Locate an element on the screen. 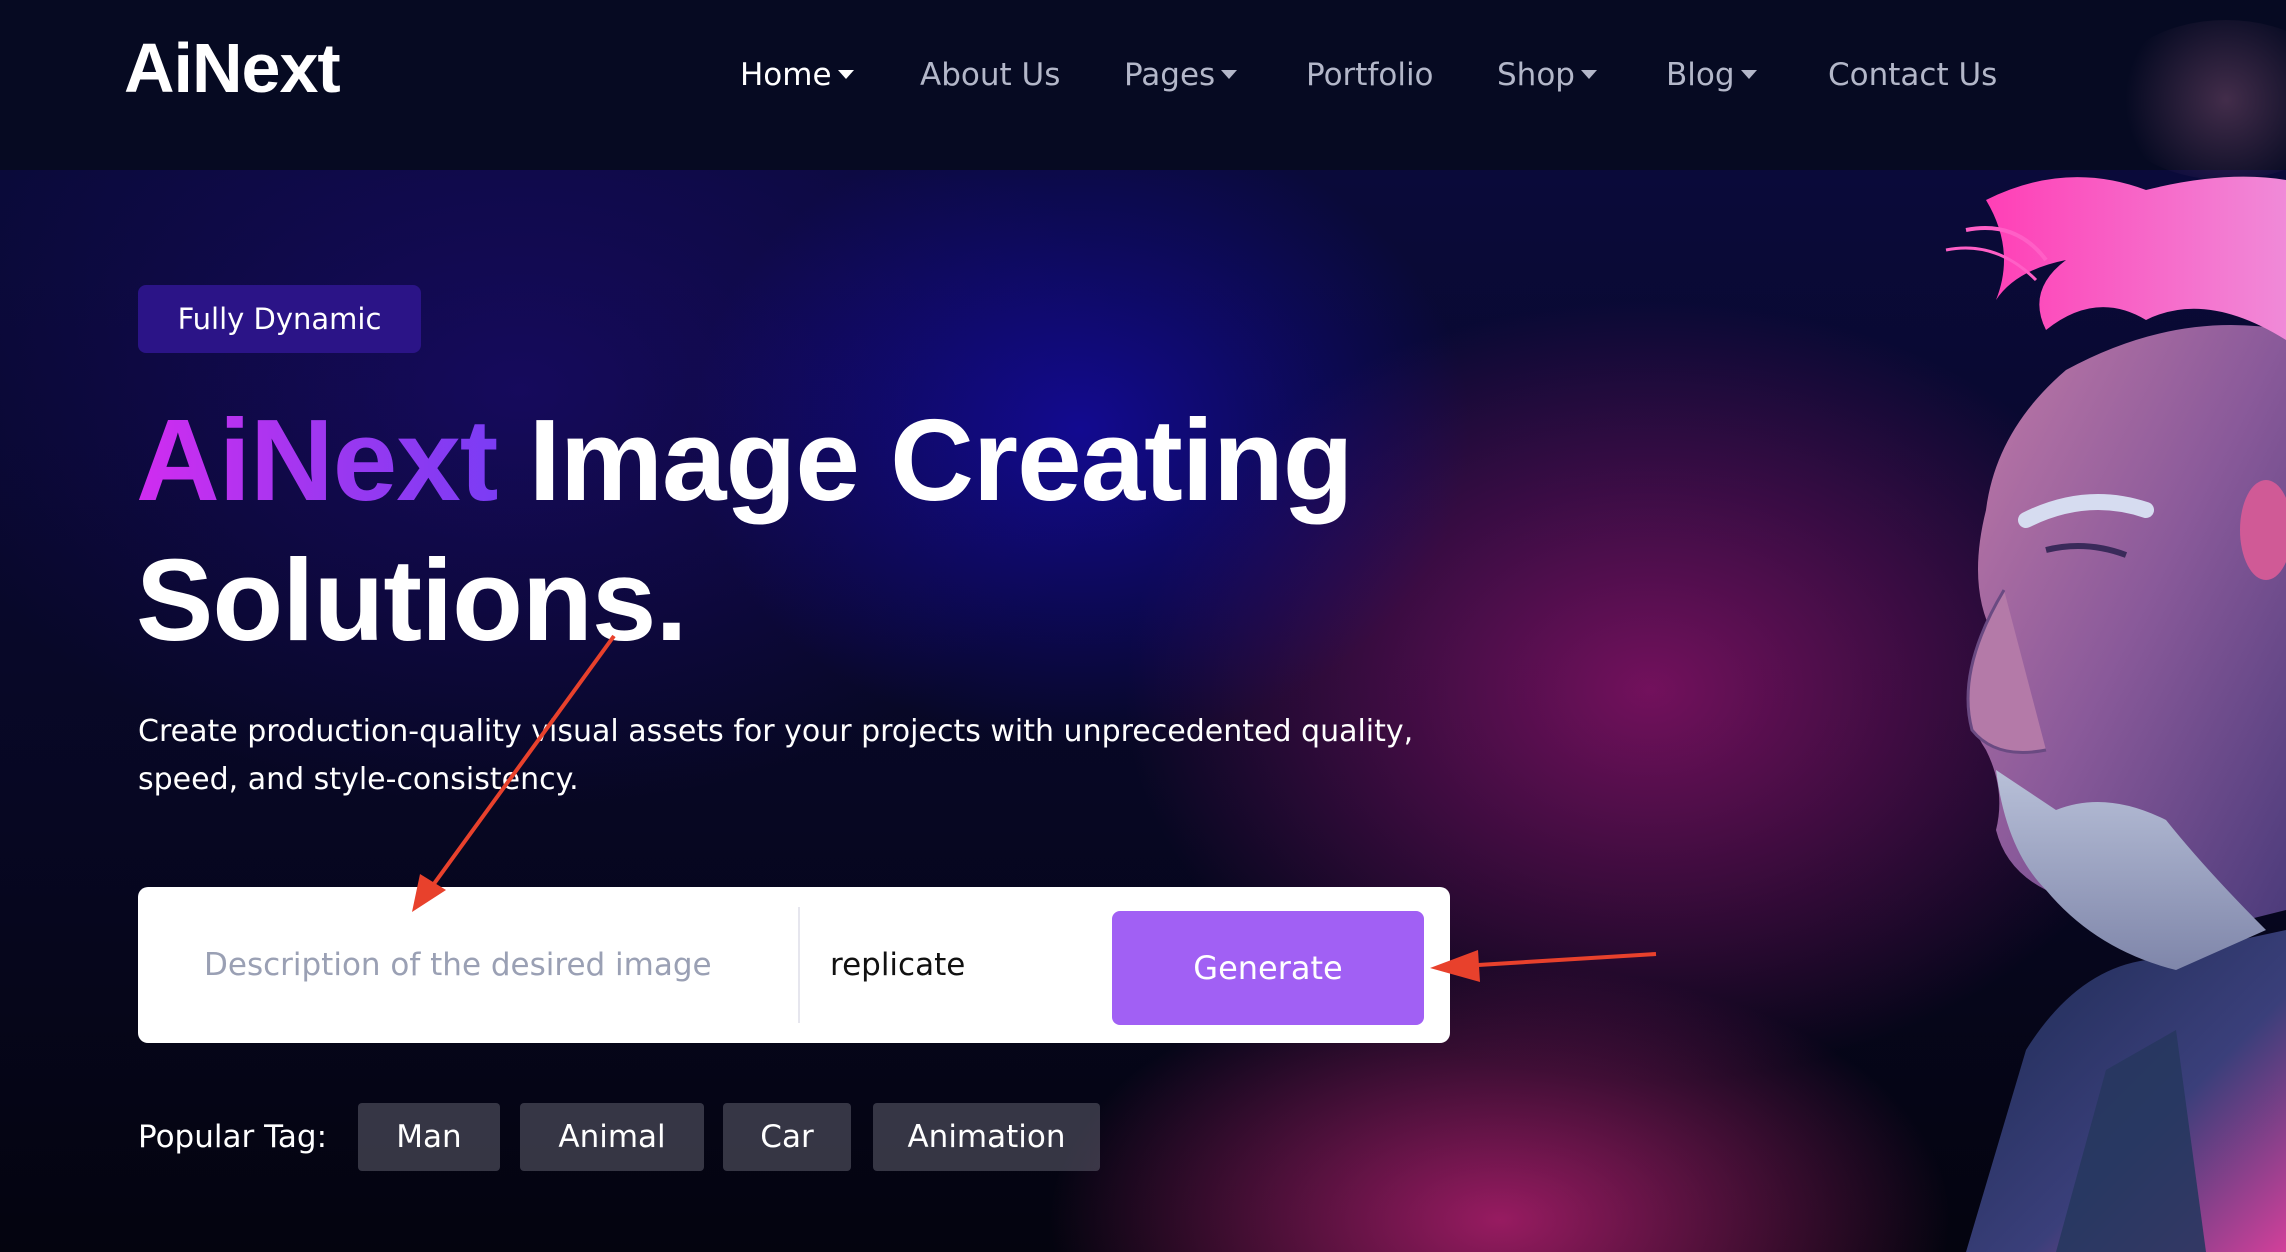  nav-item-portfolio: Portfolio is located at coordinates (1370, 75).